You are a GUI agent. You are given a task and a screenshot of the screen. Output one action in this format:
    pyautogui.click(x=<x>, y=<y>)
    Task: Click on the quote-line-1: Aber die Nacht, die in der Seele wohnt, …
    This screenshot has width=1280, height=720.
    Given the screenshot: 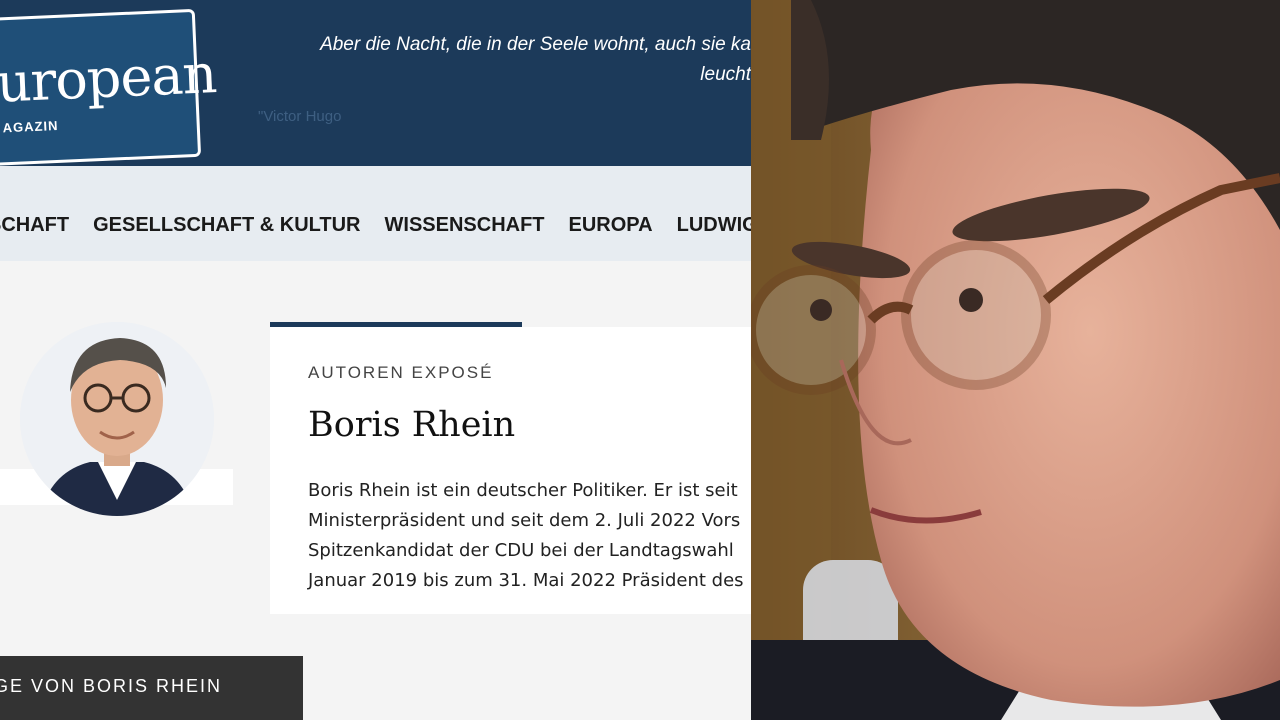 What is the action you would take?
    pyautogui.click(x=535, y=44)
    